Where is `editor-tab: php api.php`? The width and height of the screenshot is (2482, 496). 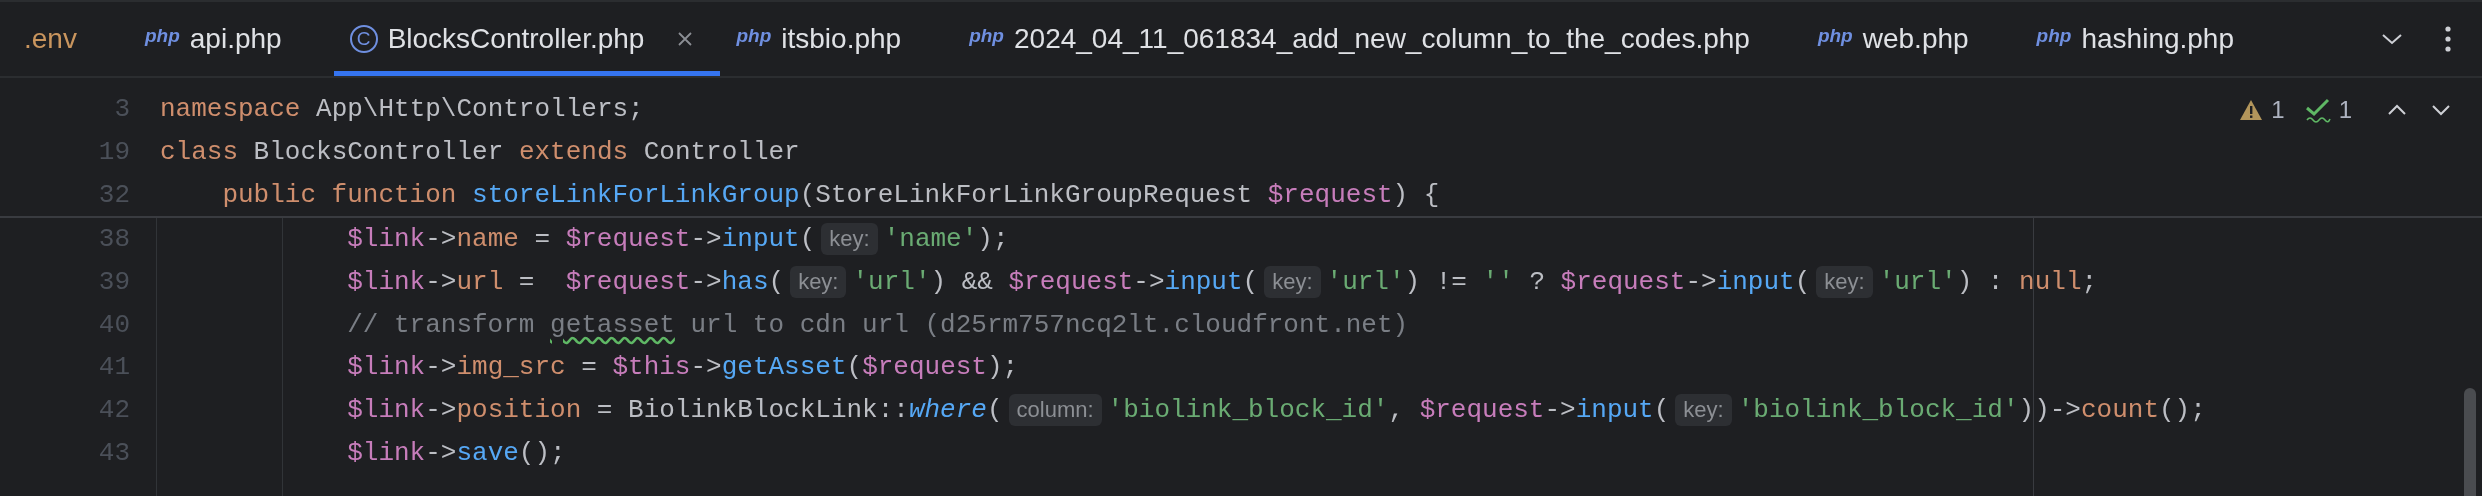
editor-tab: php api.php is located at coordinates (231, 39).